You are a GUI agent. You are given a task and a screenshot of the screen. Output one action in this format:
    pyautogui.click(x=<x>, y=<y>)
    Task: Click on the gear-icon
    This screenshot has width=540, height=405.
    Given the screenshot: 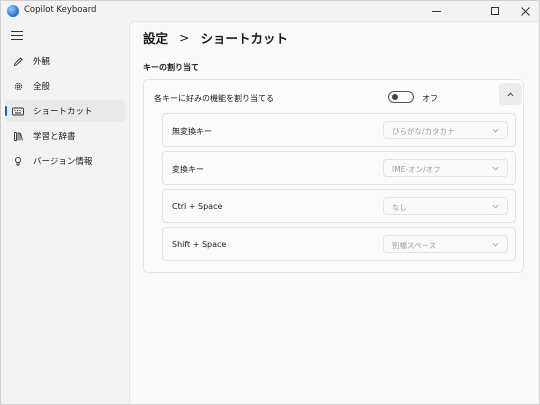 What is the action you would take?
    pyautogui.click(x=18, y=86)
    